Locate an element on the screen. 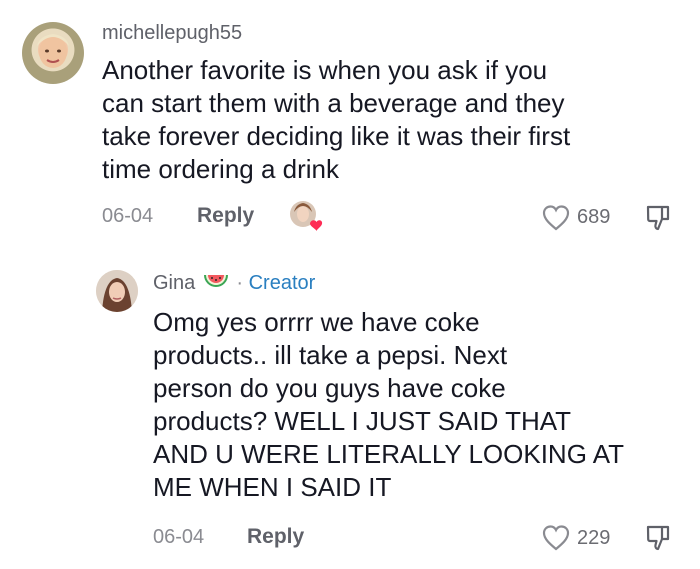 This screenshot has width=700, height=569. comment-line: AND U WERE LITERALLY LOOKING AT is located at coordinates (389, 454).